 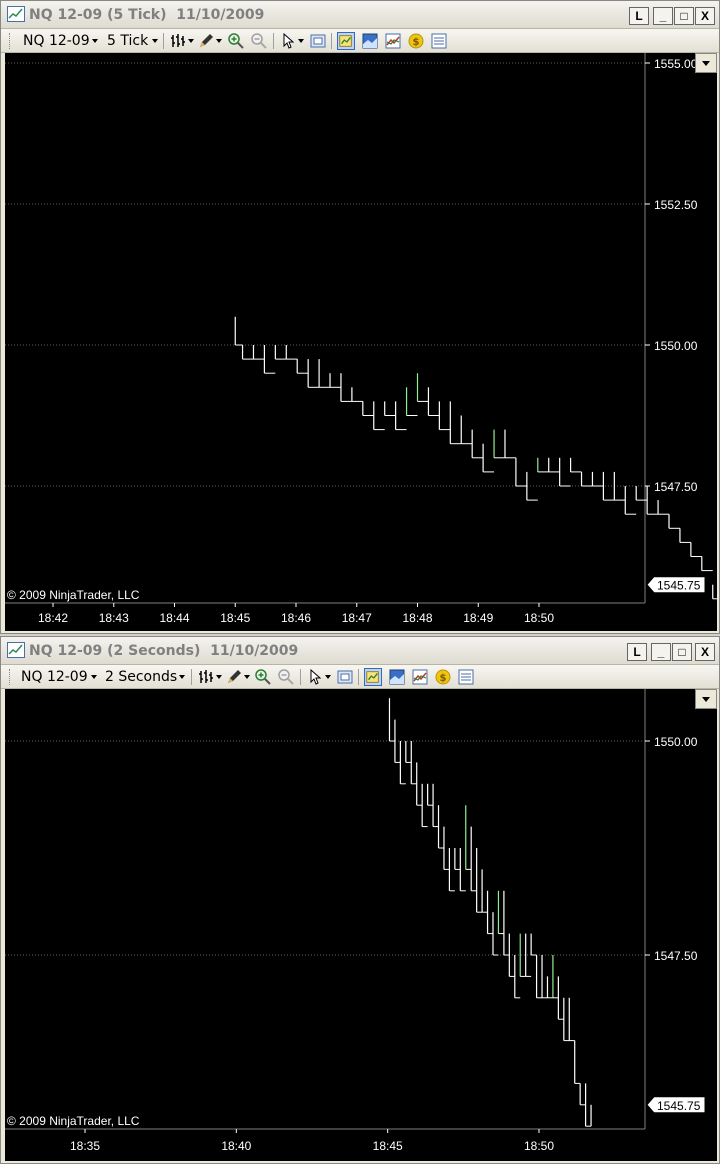 I want to click on price-tick-label: 1555.00, so click(x=676, y=64).